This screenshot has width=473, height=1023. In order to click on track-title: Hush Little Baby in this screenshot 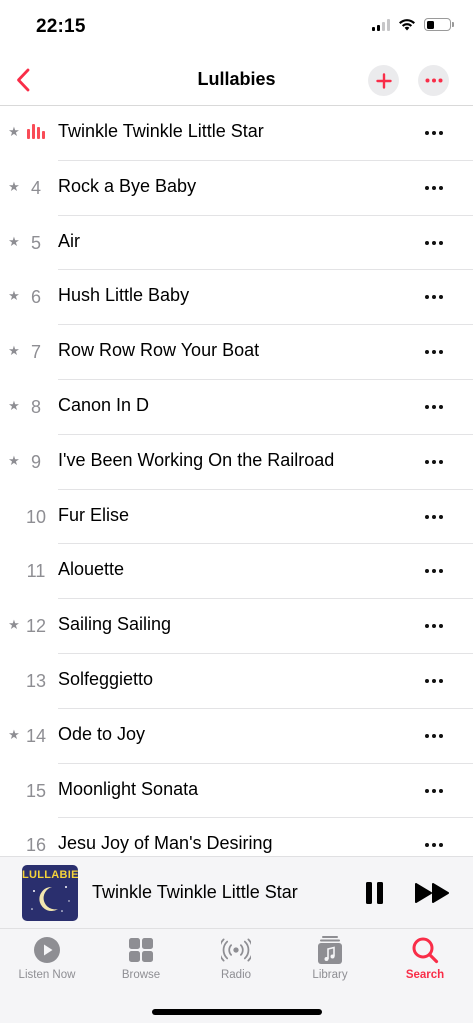, I will do `click(124, 295)`.